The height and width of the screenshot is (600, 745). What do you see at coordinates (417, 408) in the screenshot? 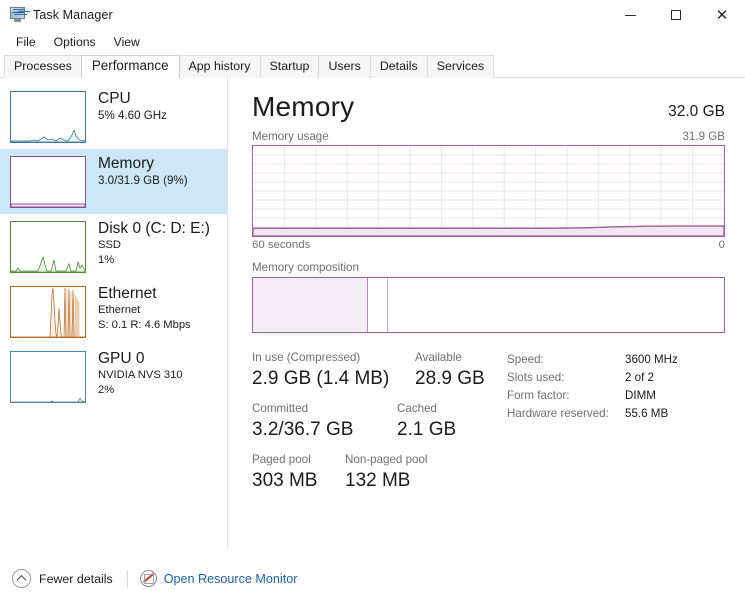
I see `stat-cached-label: Cached` at bounding box center [417, 408].